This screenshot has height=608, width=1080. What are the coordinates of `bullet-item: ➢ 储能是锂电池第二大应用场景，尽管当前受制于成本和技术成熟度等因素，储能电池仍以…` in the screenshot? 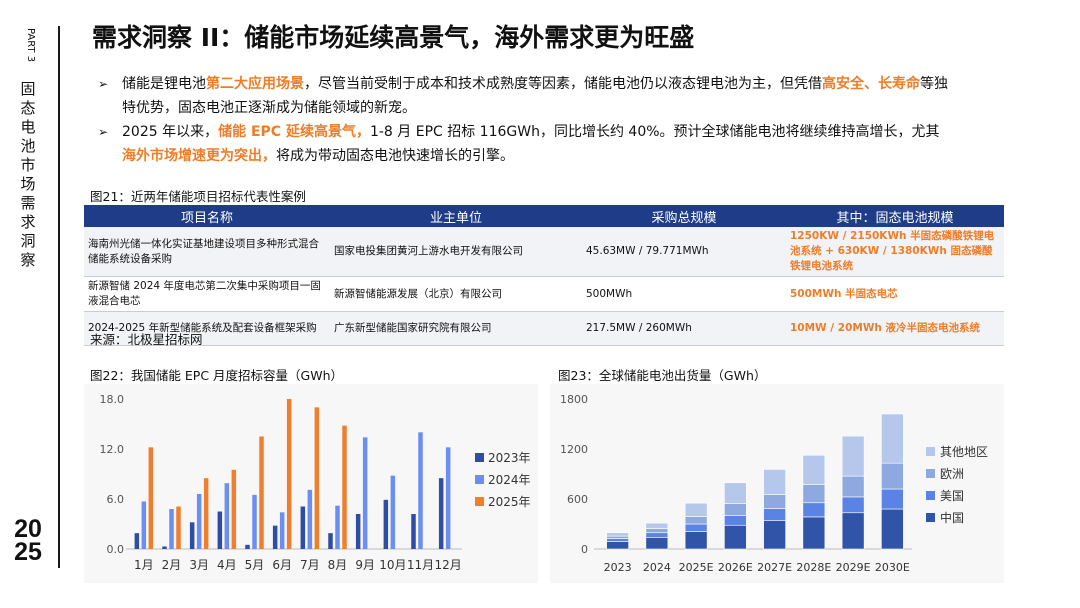 It's located at (523, 96).